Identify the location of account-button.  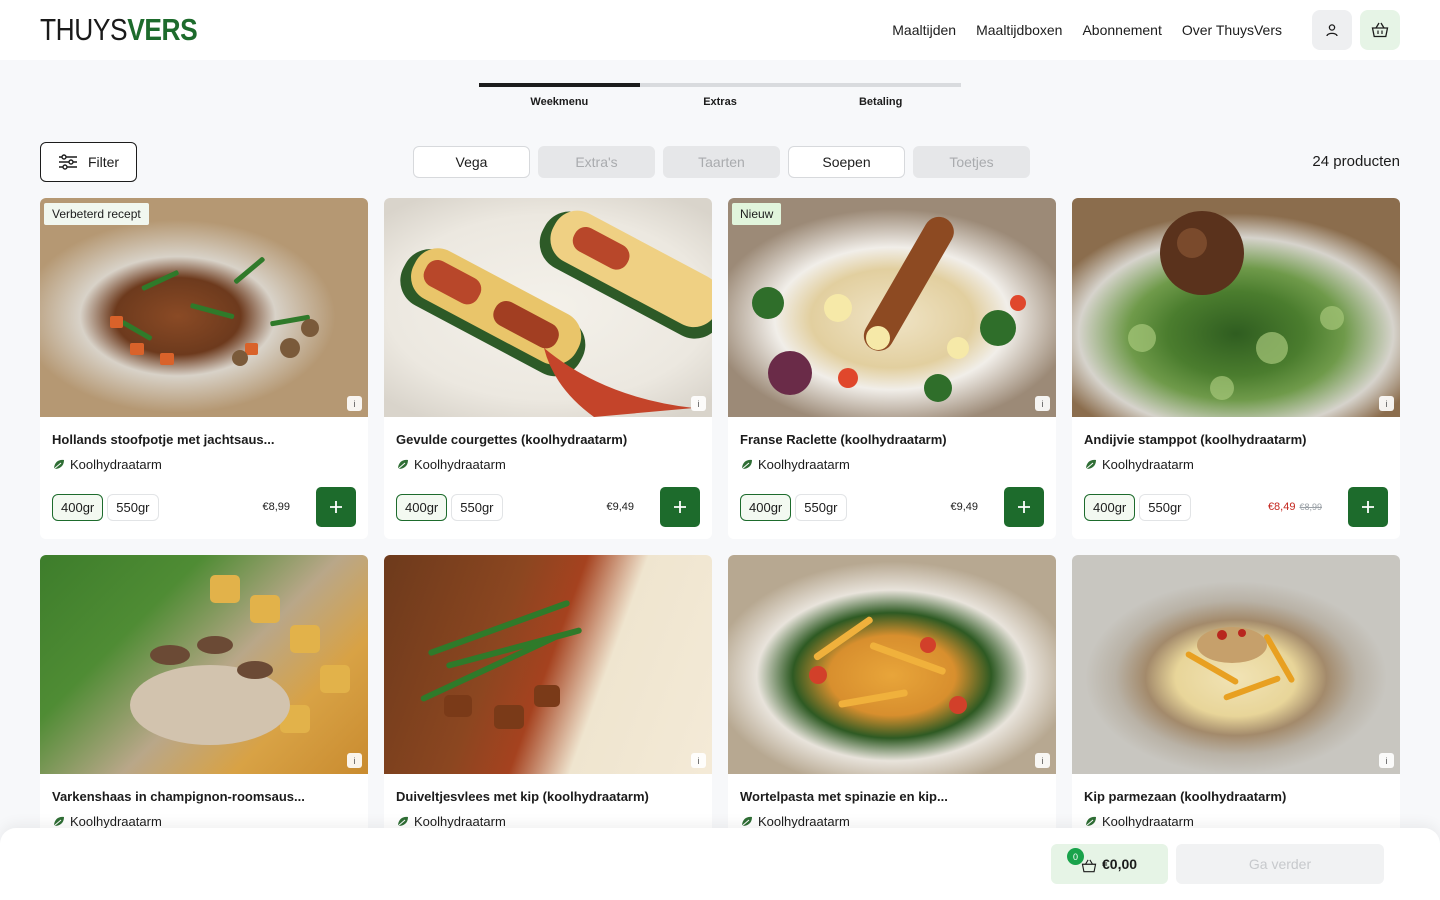
(1332, 30).